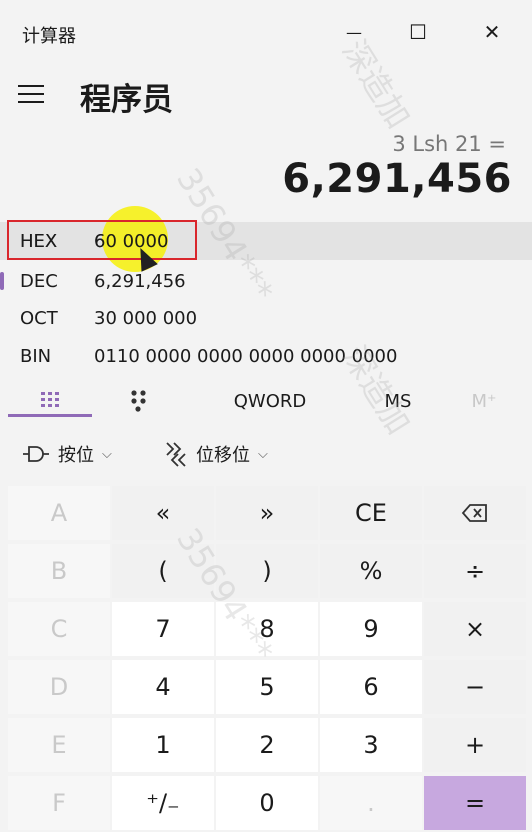  What do you see at coordinates (50, 415) in the screenshot?
I see `active-tab-underline` at bounding box center [50, 415].